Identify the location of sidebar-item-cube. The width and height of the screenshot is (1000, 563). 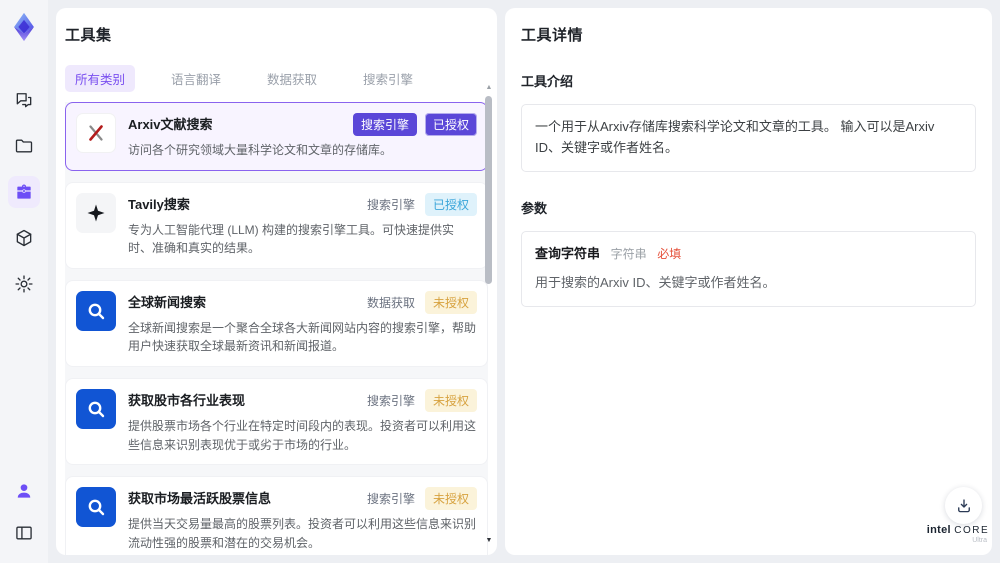
(24, 238).